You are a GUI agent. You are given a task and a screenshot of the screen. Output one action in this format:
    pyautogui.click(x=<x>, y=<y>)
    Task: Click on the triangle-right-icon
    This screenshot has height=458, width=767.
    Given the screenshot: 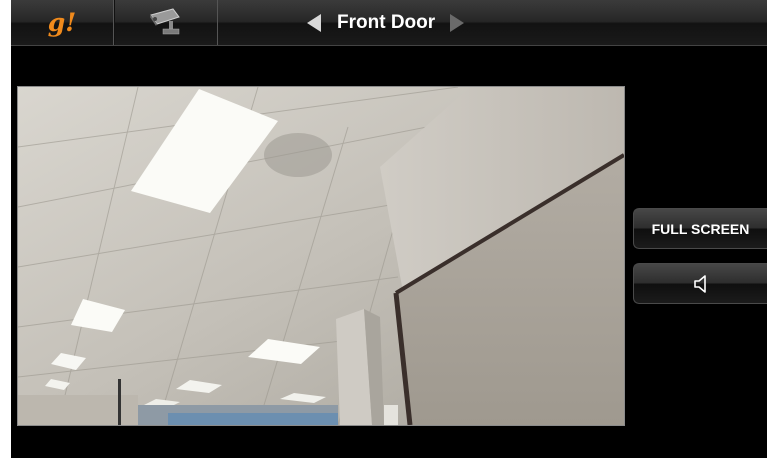 What is the action you would take?
    pyautogui.click(x=457, y=22)
    